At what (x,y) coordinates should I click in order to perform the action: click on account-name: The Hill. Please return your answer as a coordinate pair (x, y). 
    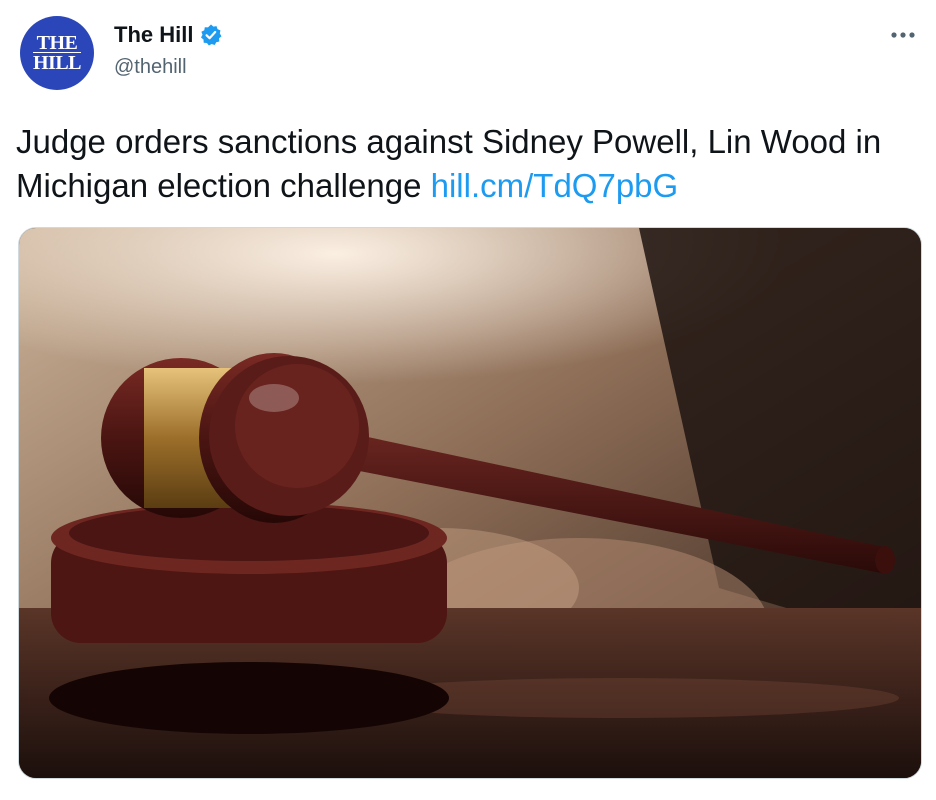
    Looking at the image, I should click on (153, 35).